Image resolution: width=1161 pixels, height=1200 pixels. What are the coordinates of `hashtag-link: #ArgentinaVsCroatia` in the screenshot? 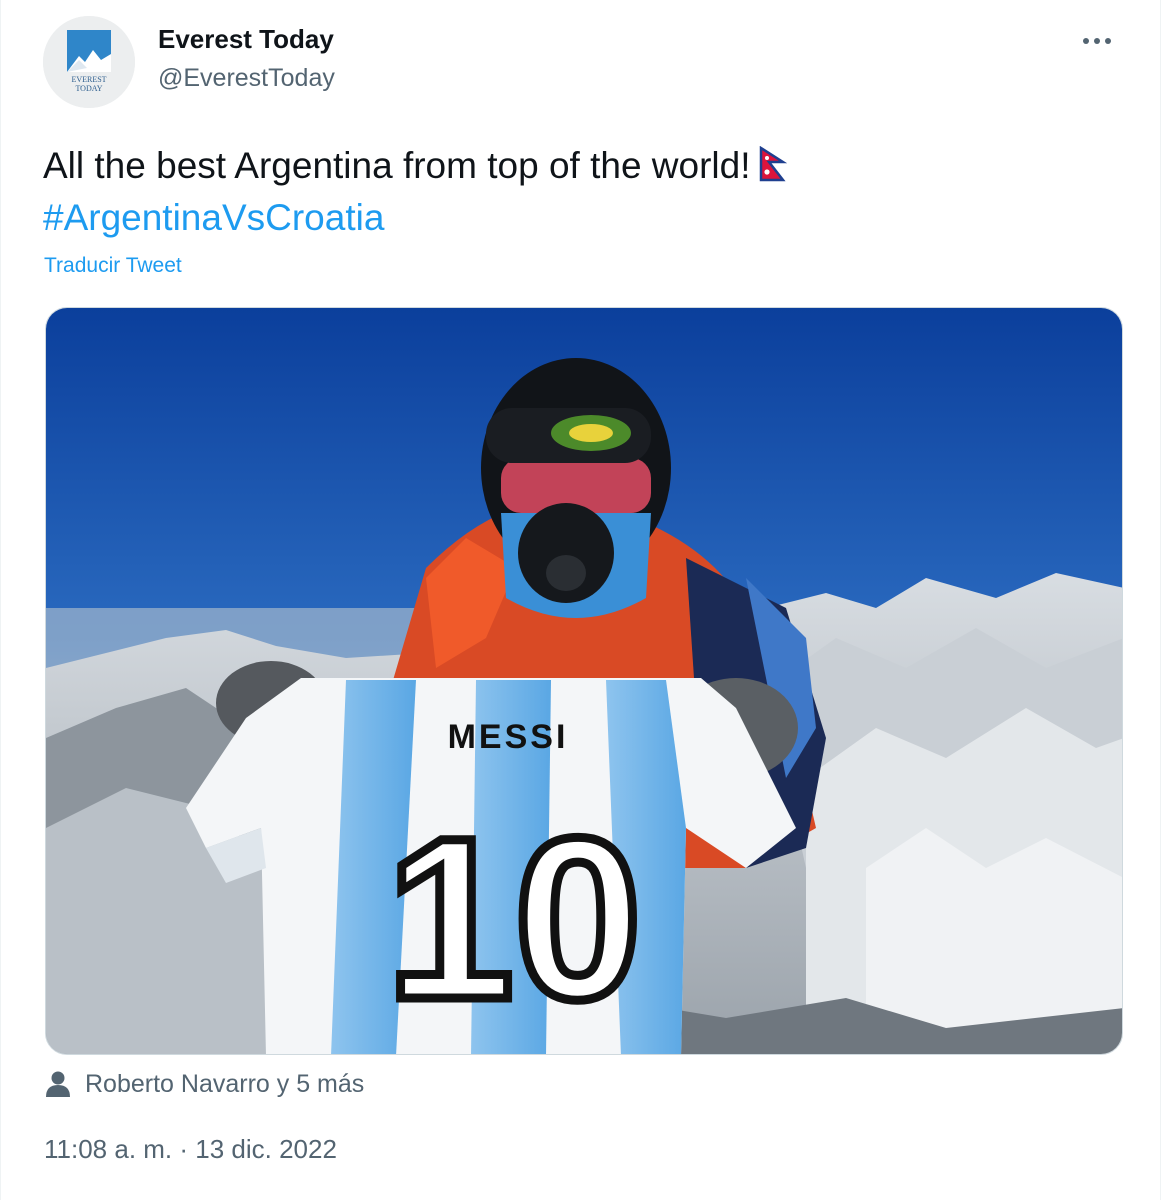 It's located at (213, 217).